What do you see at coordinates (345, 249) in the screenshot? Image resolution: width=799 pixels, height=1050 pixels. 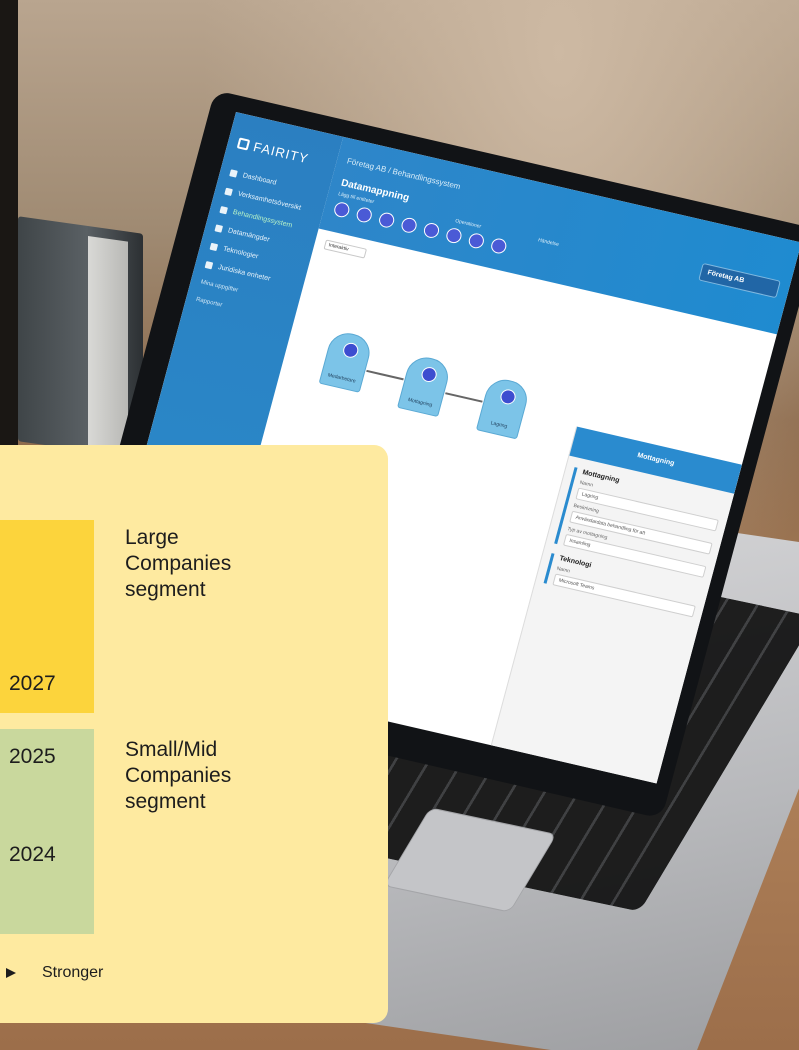 I see `canvas-mode-select: Interaktiv` at bounding box center [345, 249].